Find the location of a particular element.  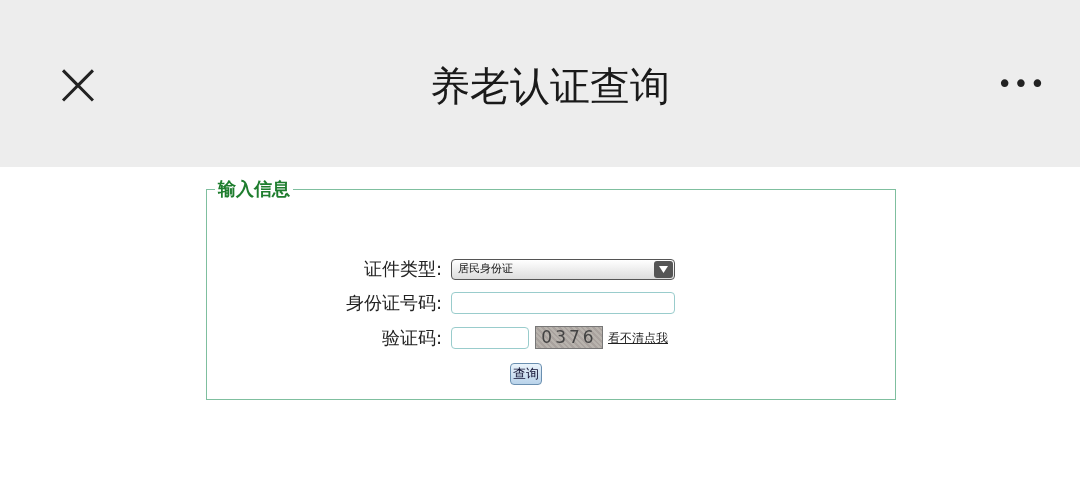

more-icon: ••• is located at coordinates (1021, 83).